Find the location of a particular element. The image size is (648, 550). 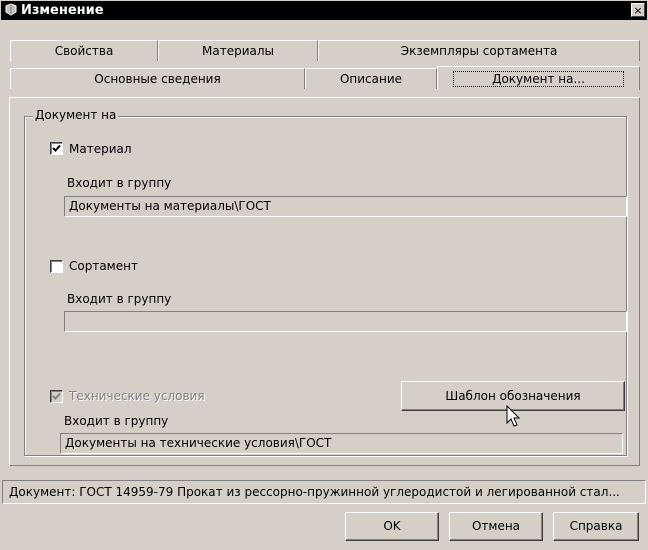

tab-sortament-instances: Экземпляры сортамента is located at coordinates (479, 50).